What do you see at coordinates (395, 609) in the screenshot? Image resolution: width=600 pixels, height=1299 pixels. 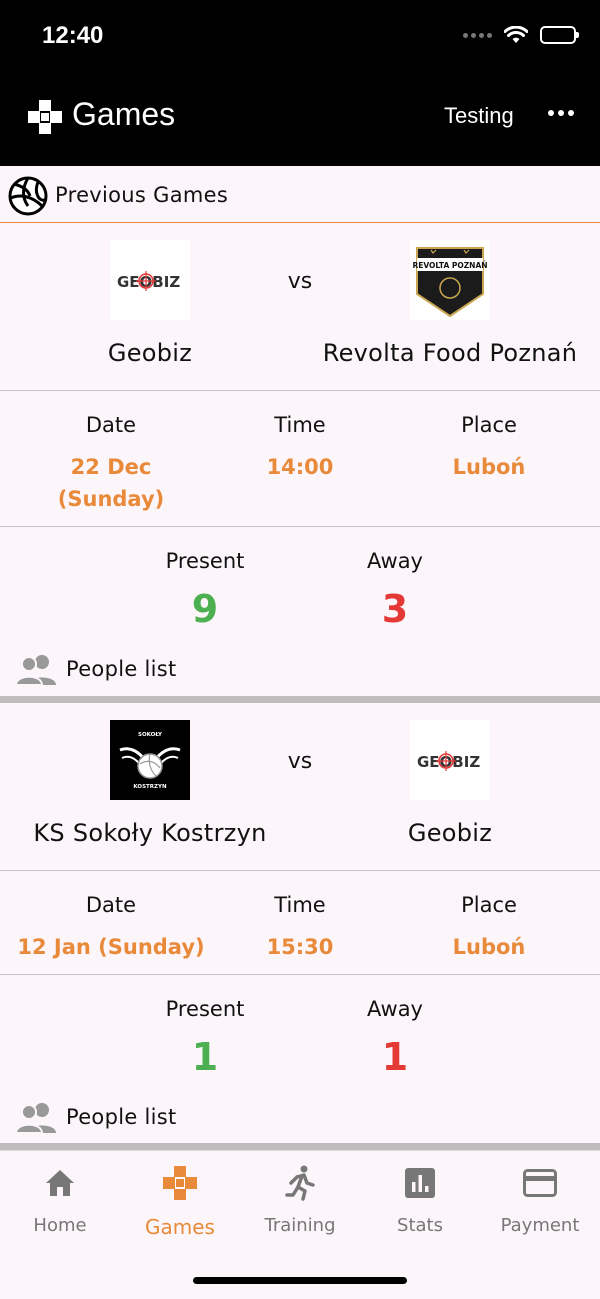 I see `away-count: 3` at bounding box center [395, 609].